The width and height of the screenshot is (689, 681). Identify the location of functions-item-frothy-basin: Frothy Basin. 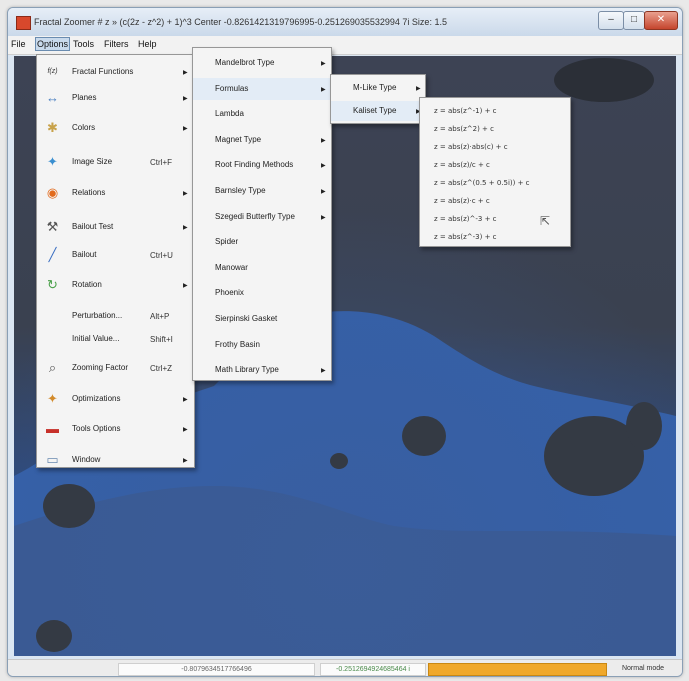
(262, 345).